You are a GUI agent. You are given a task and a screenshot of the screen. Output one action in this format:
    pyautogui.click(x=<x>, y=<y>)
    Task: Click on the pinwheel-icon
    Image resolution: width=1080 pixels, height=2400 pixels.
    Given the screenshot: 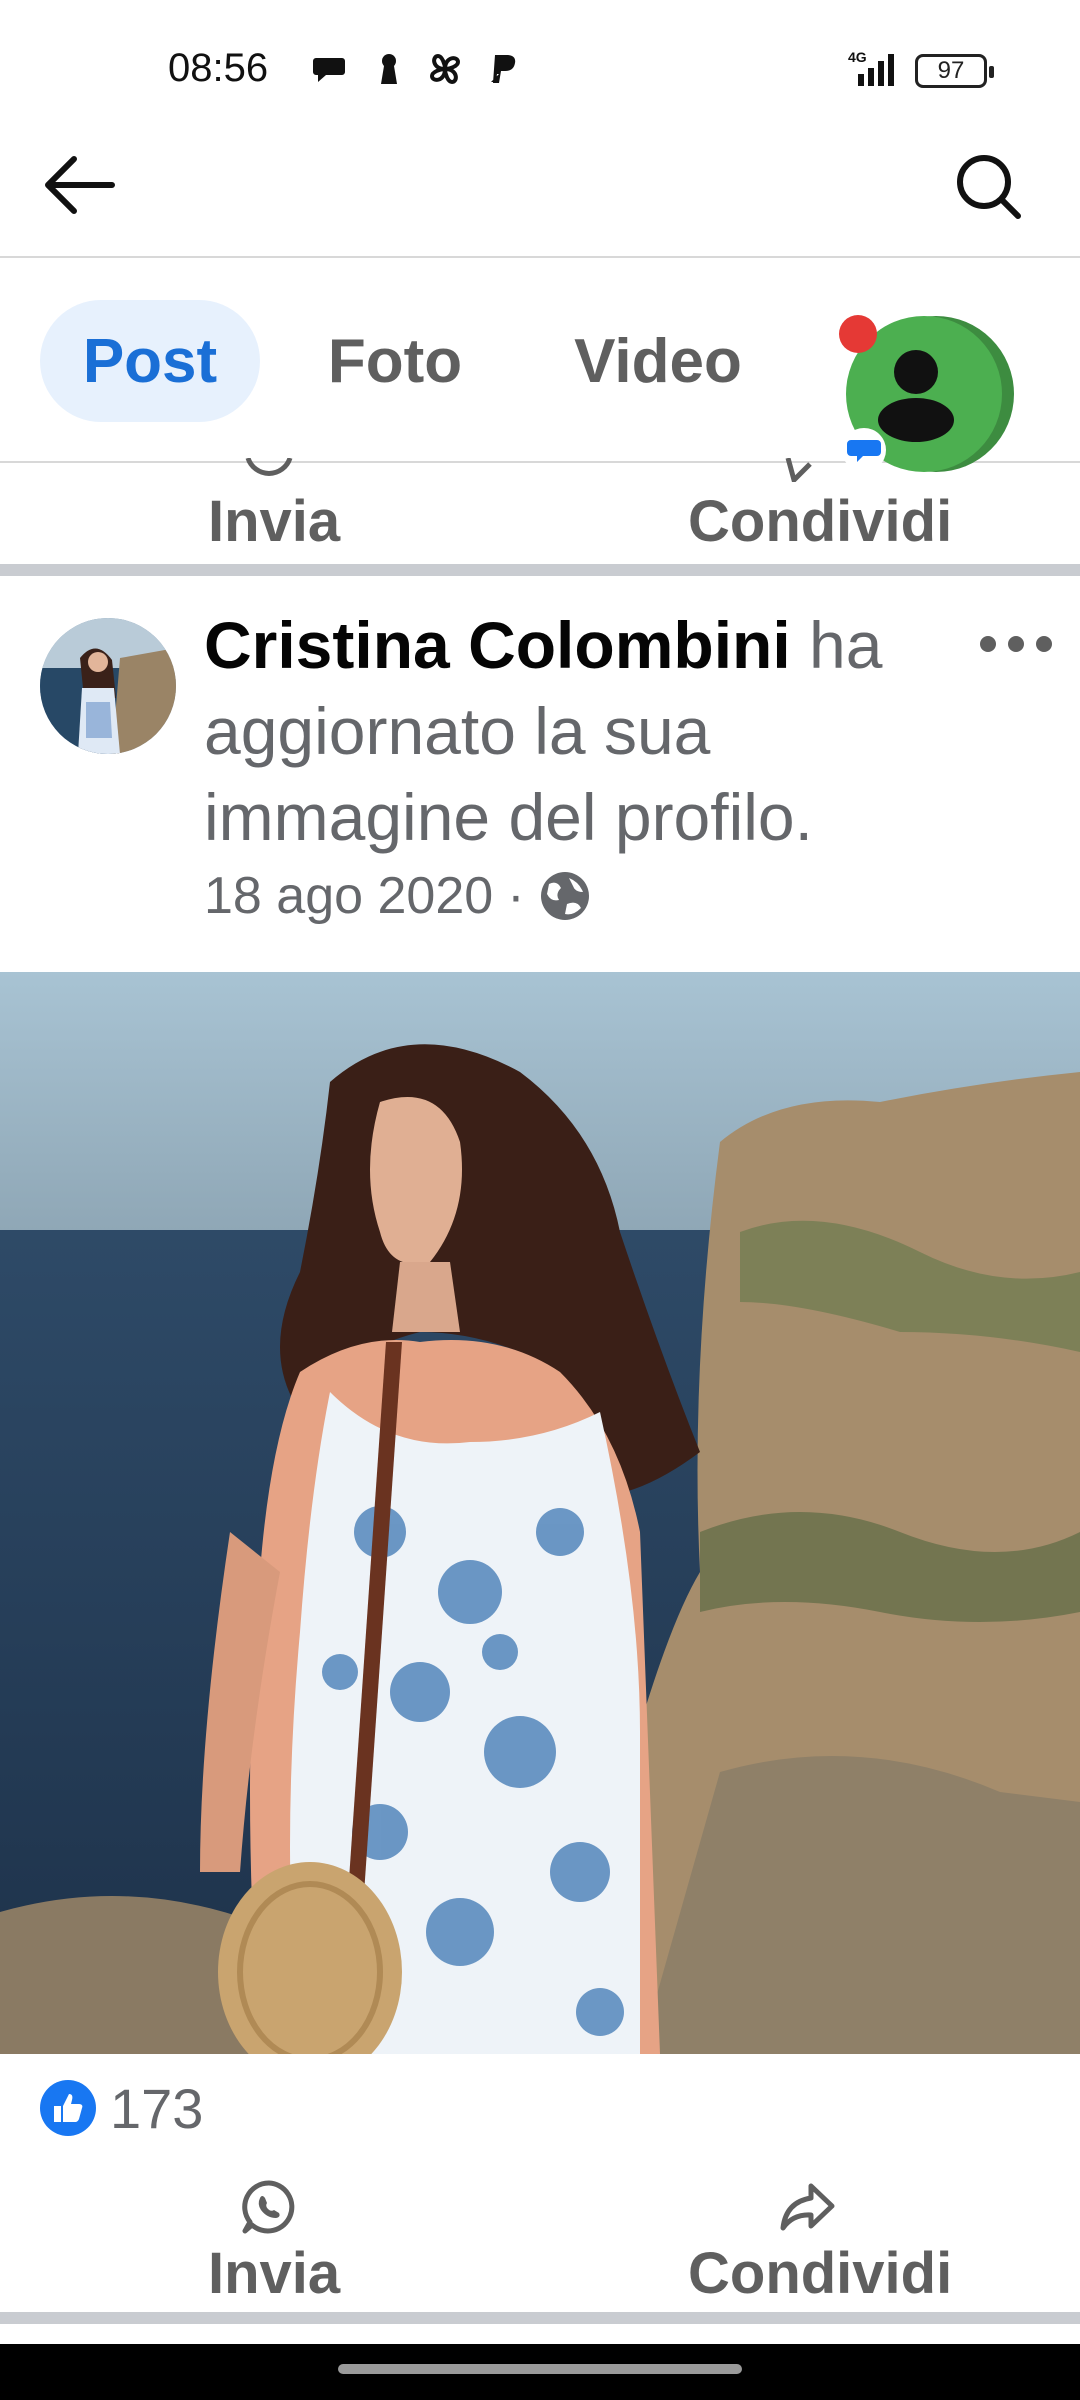 What is the action you would take?
    pyautogui.click(x=445, y=69)
    